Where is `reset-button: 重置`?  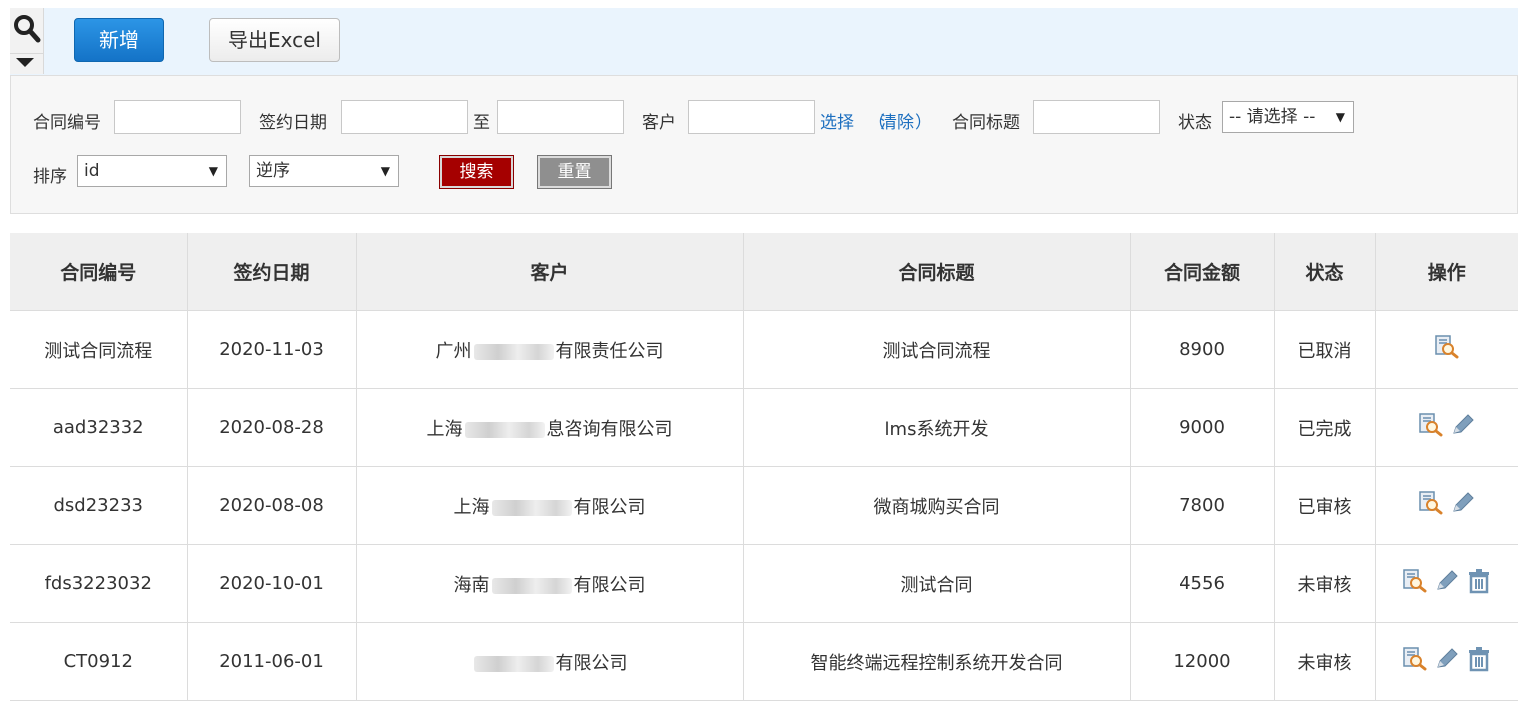
reset-button: 重置 is located at coordinates (574, 172).